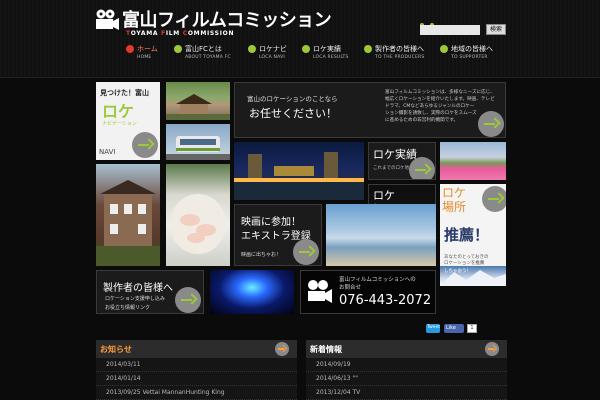 The height and width of the screenshot is (400, 600). Describe the element at coordinates (135, 299) in the screenshot. I see `producers-sub-1: ロケーション支援申し込み` at that location.